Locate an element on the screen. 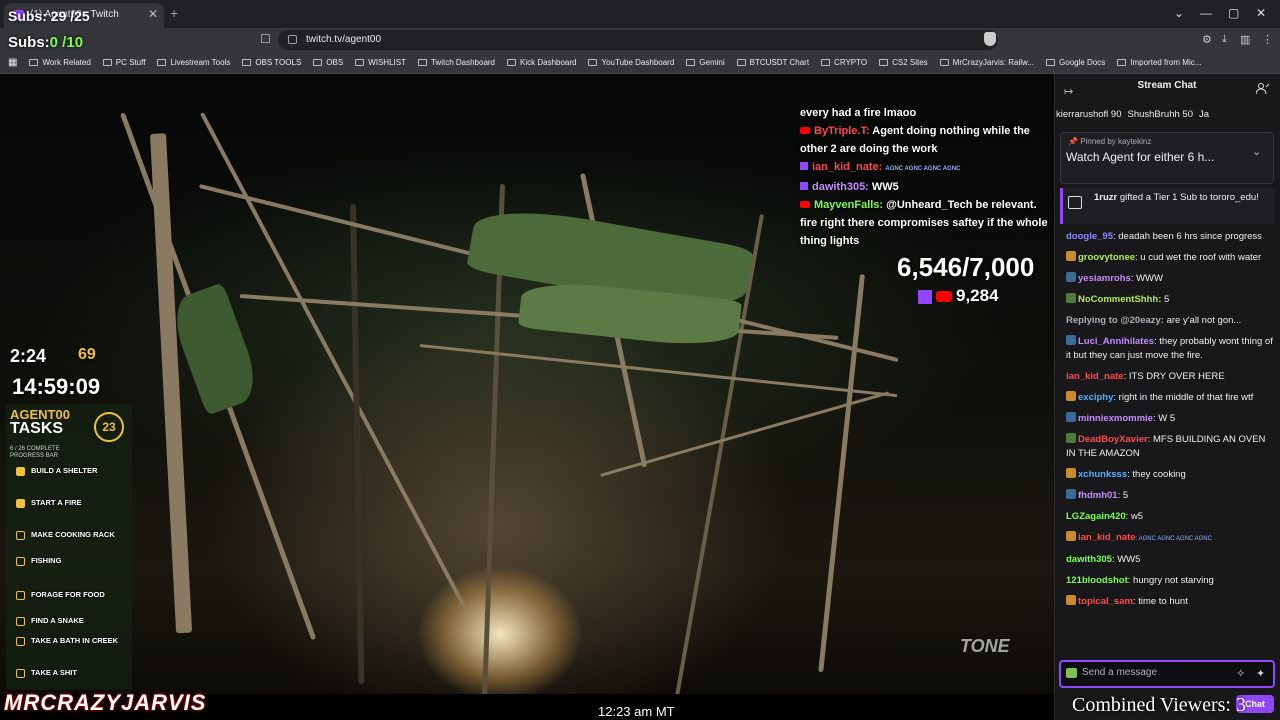  chat-text: : 5 is located at coordinates (1123, 495).